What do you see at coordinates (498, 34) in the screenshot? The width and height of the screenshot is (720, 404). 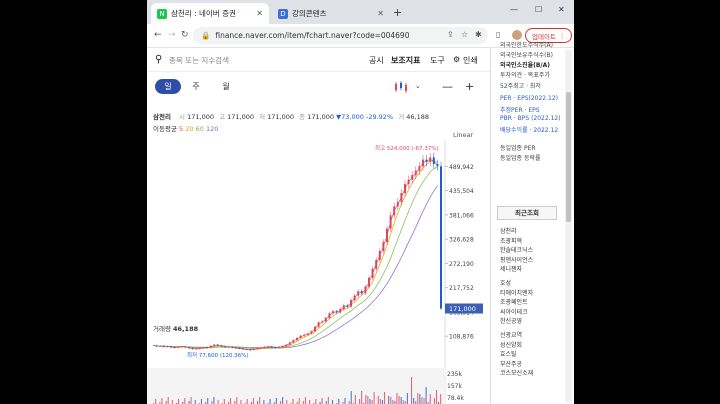 I see `sidepanel-icon: ▯` at bounding box center [498, 34].